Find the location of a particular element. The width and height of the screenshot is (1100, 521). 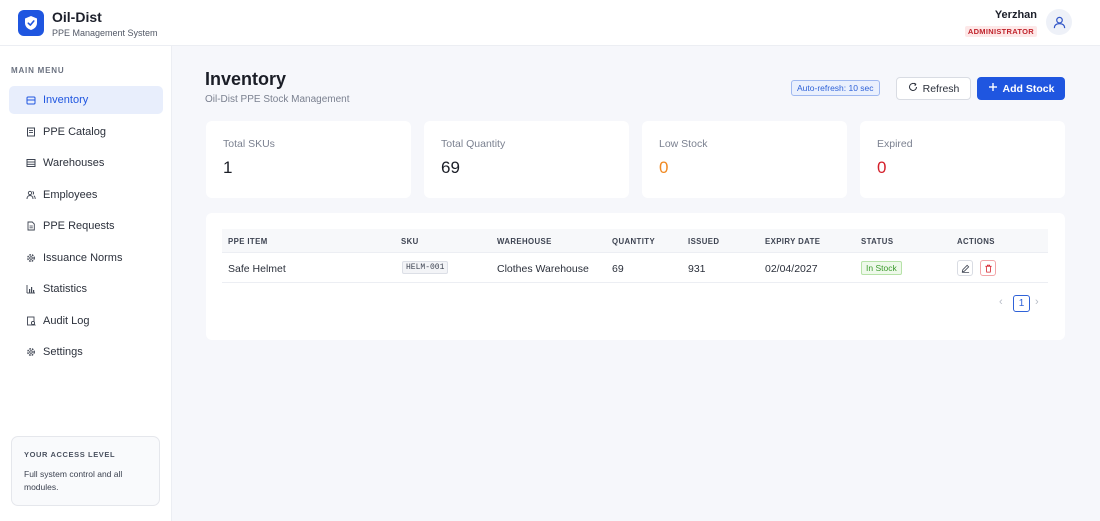

document-icon is located at coordinates (31, 226).